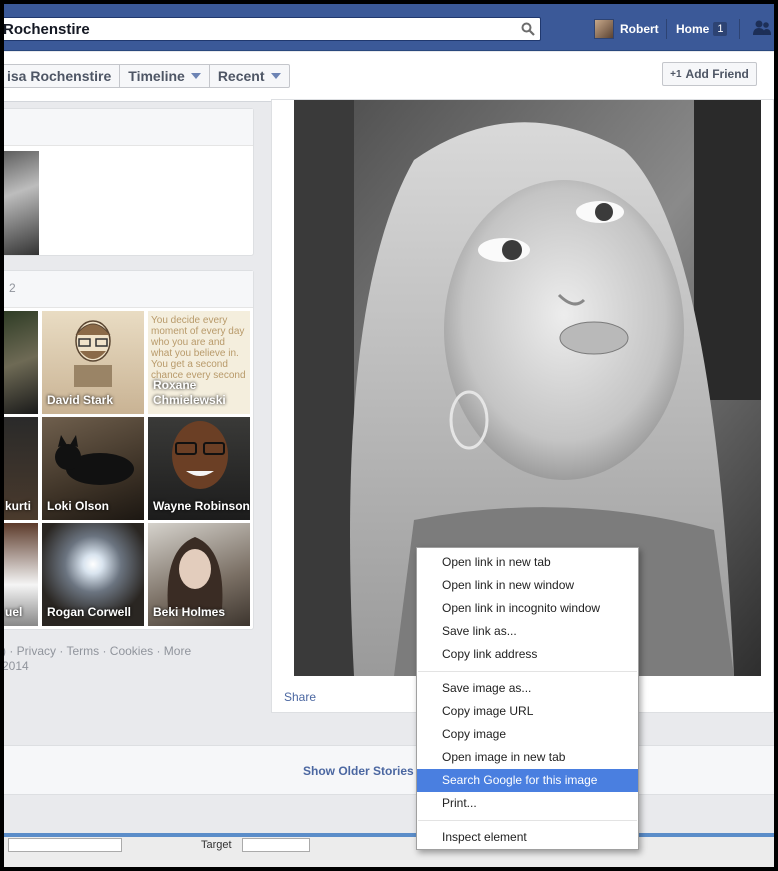 This screenshot has height=871, width=778. I want to click on recent-label: Recent, so click(241, 76).